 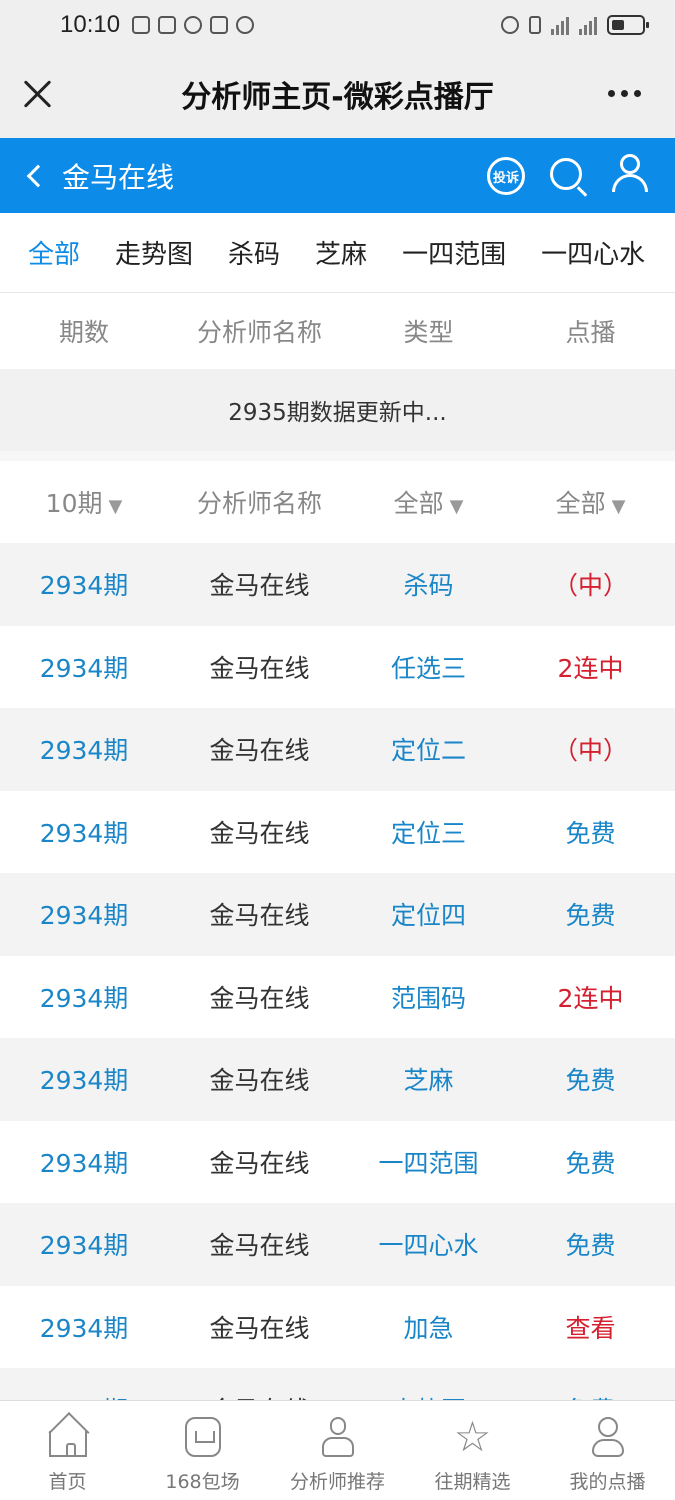 What do you see at coordinates (418, 503) in the screenshot?
I see `type-filter-label: 全部` at bounding box center [418, 503].